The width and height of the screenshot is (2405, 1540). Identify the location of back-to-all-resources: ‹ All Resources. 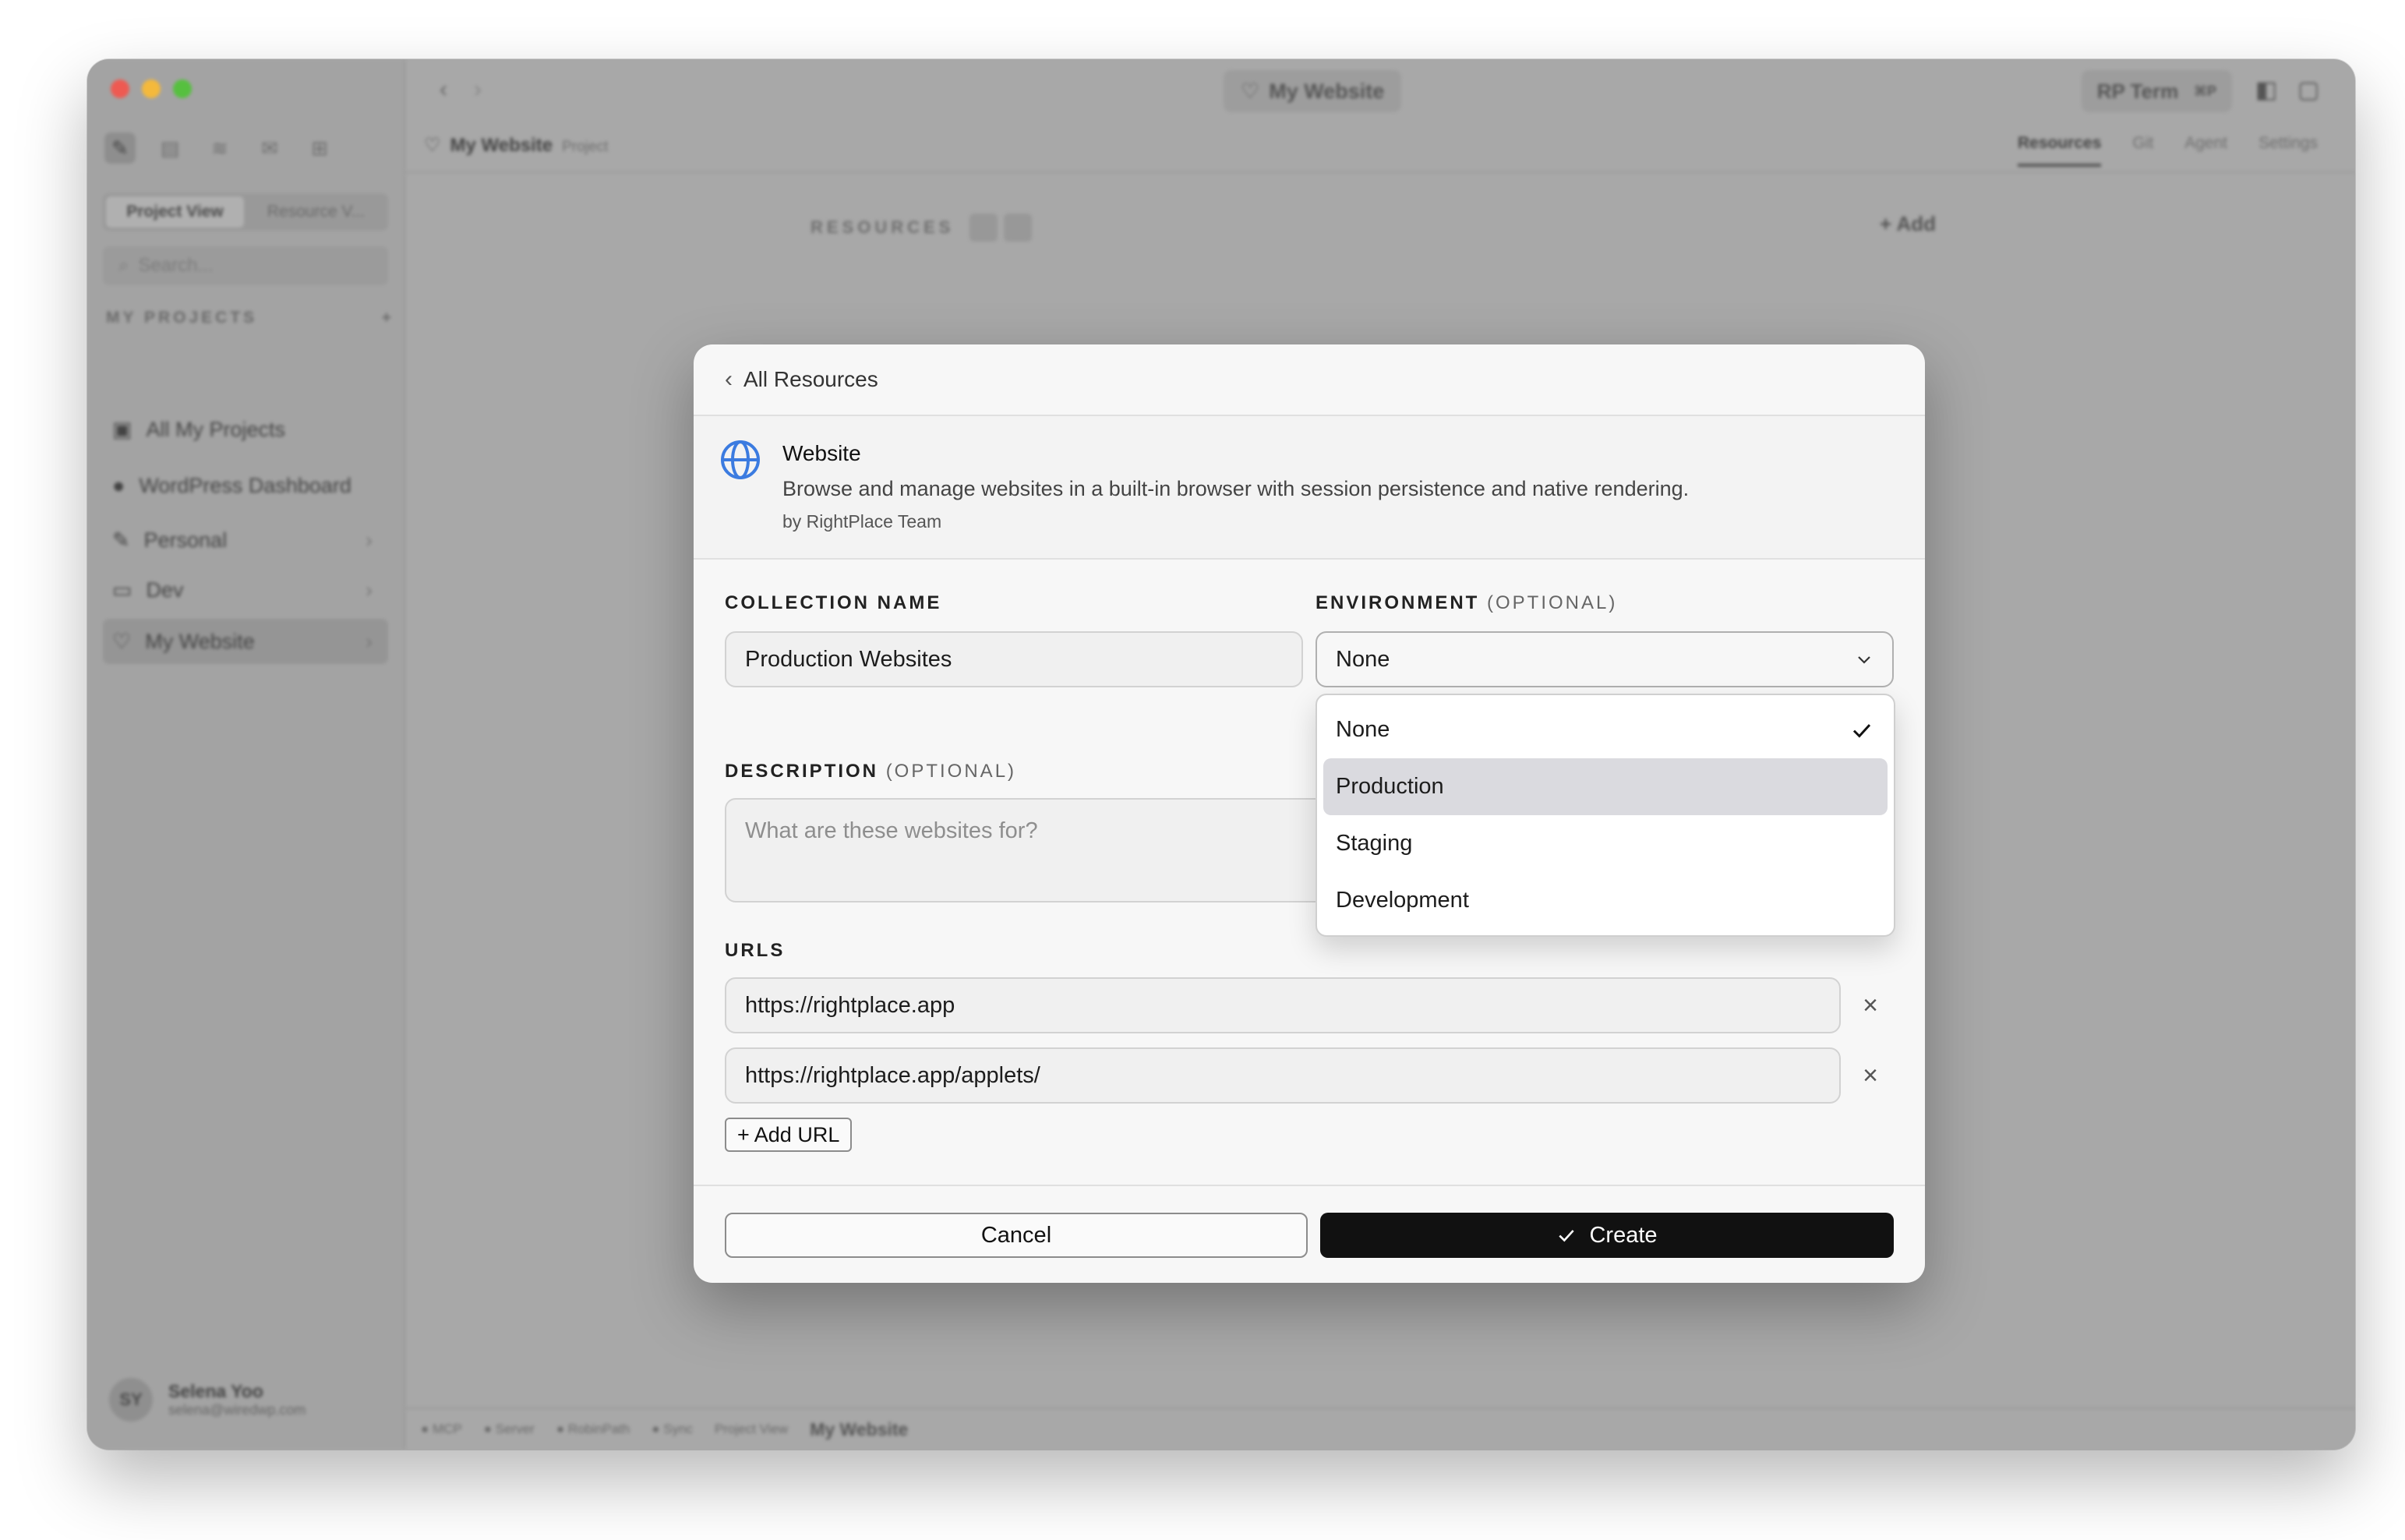
(1309, 380).